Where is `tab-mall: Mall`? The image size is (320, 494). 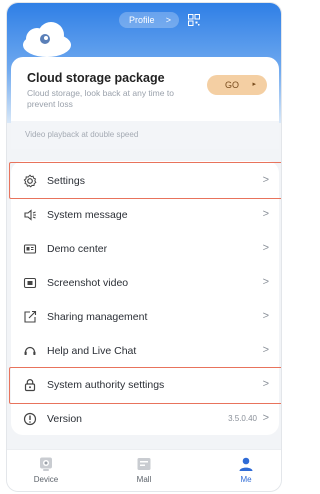 tab-mall: Mall is located at coordinates (144, 470).